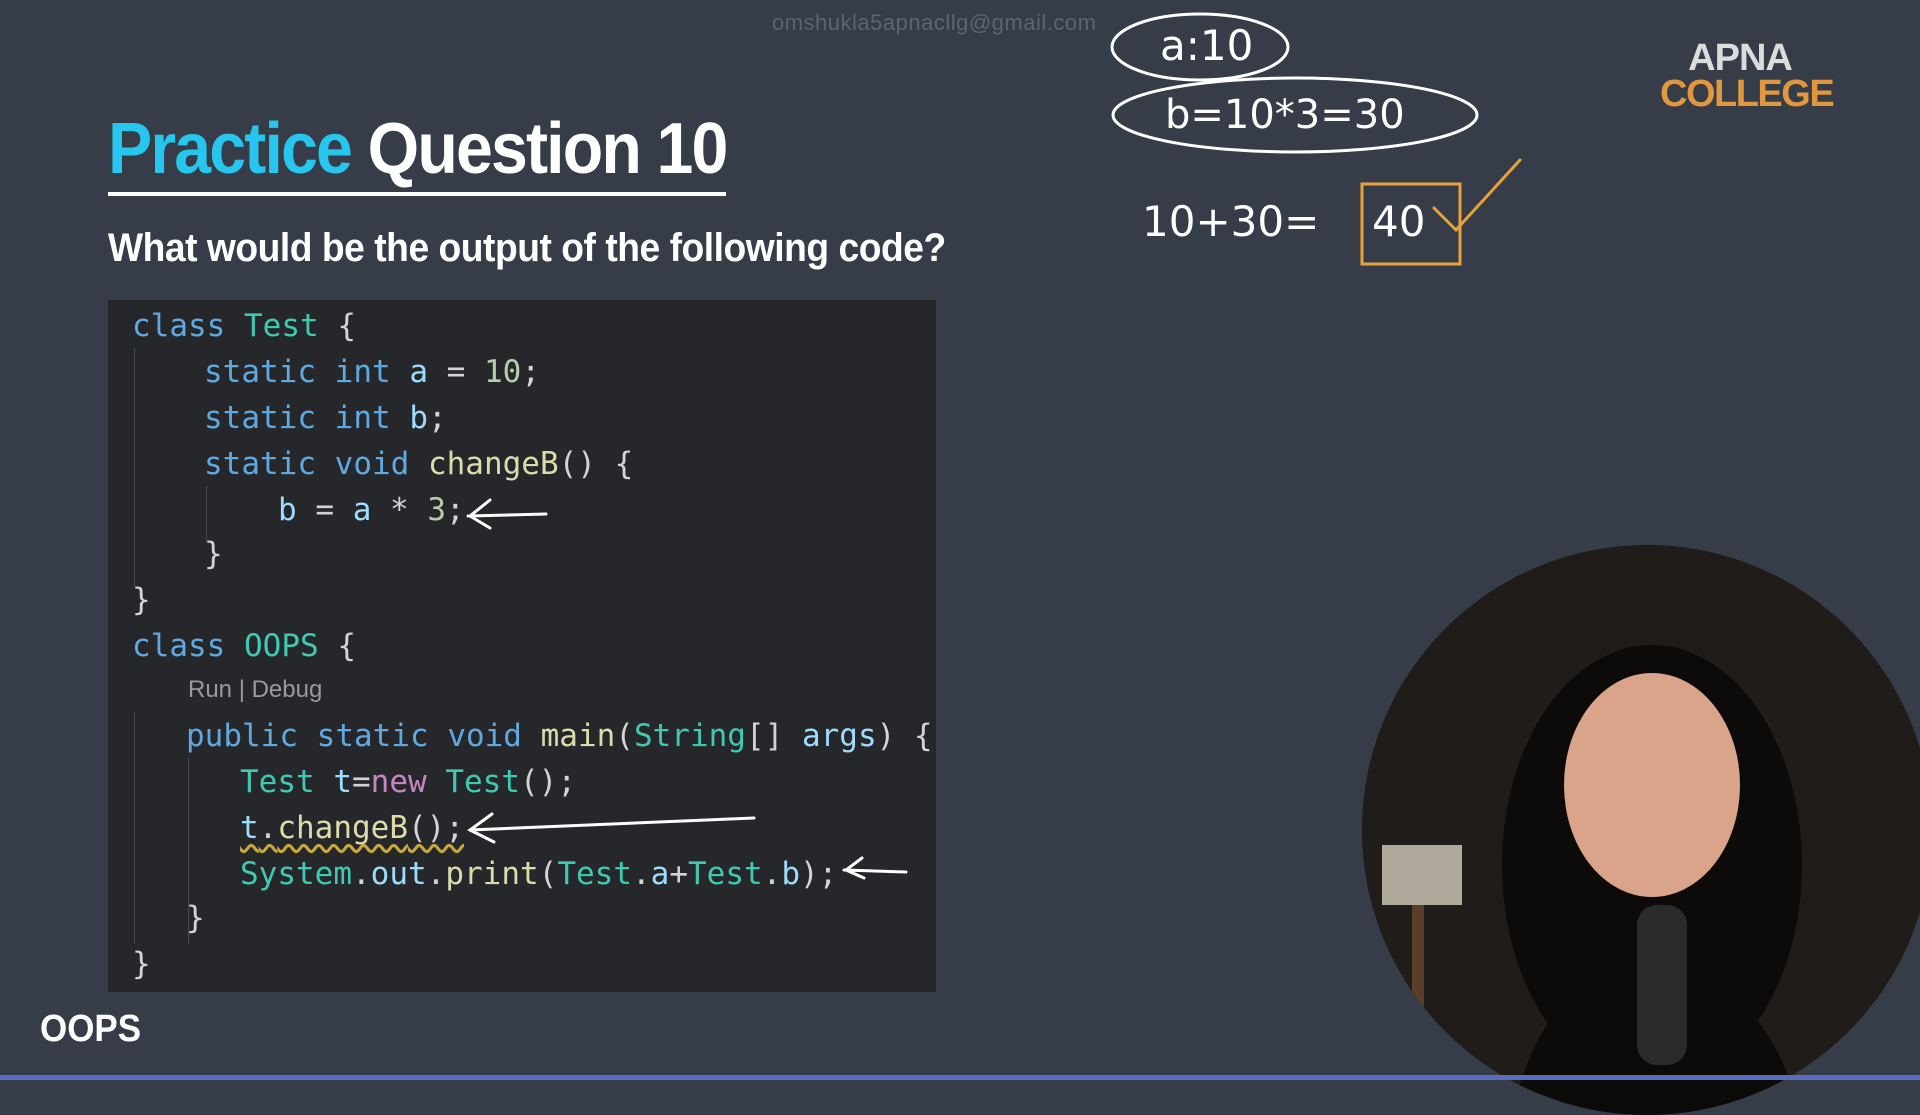  I want to click on code-line: class Test {, so click(244, 326).